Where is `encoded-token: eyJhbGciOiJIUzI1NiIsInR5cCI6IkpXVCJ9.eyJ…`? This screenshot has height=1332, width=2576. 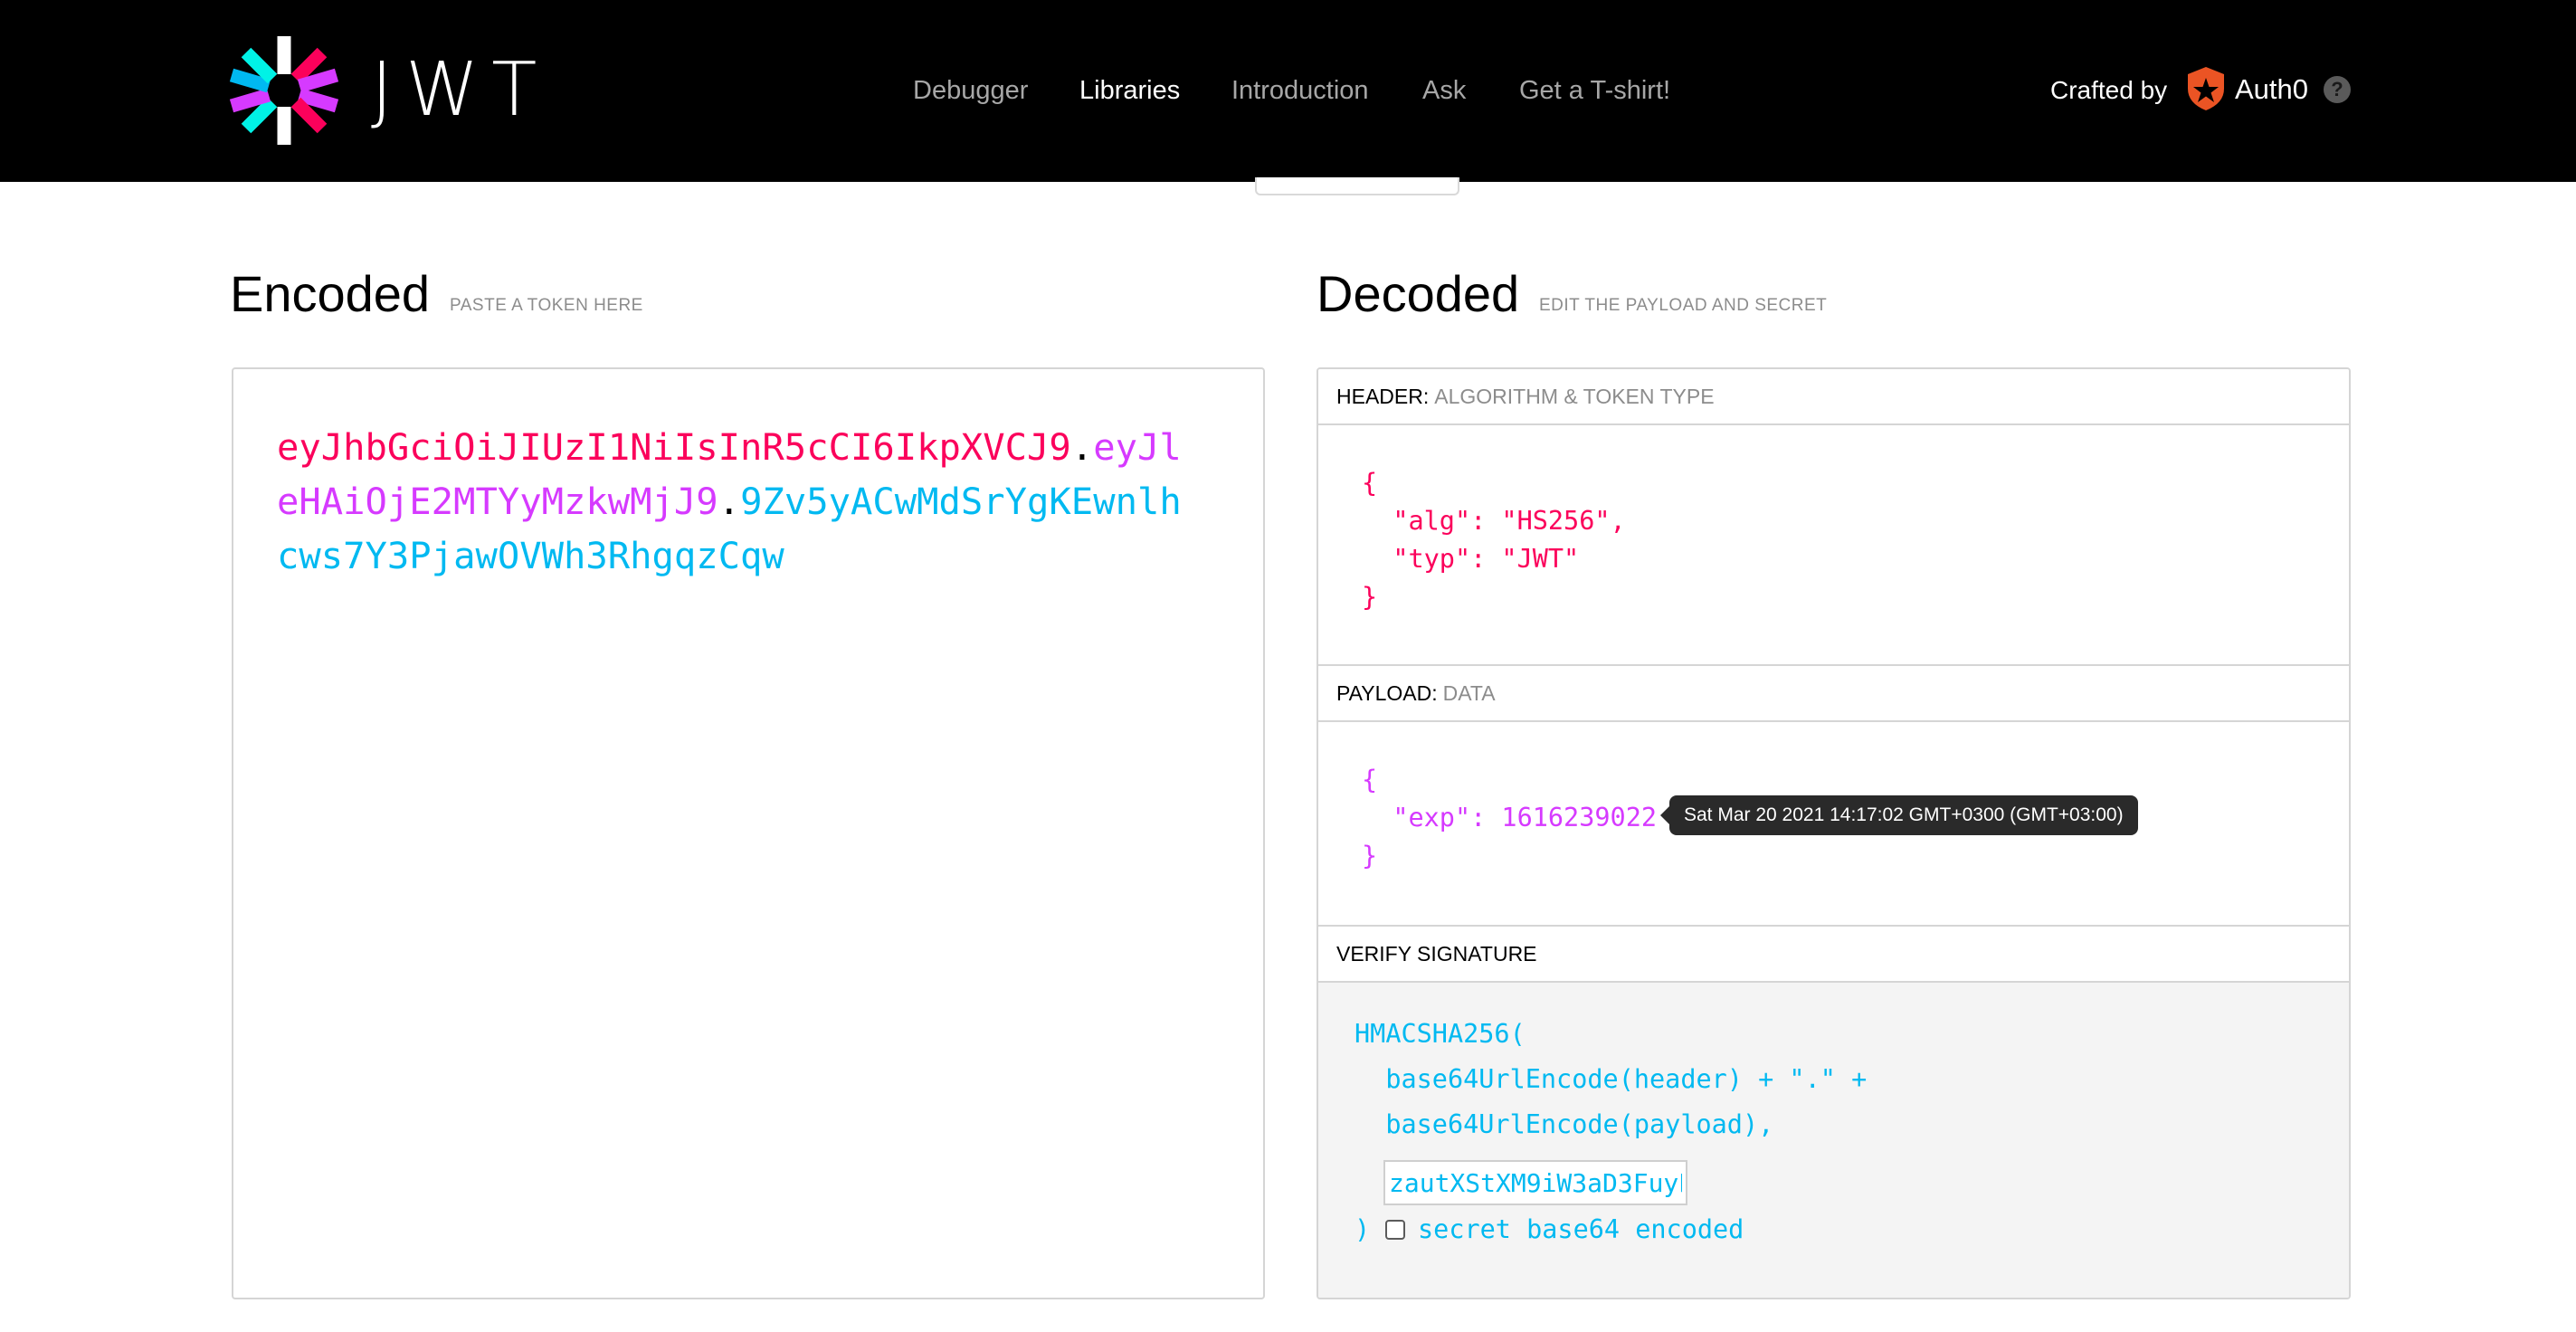
encoded-token: eyJhbGciOiJIUzI1NiIsInR5cCI6IkpXVCJ9.eyJ… is located at coordinates (730, 501).